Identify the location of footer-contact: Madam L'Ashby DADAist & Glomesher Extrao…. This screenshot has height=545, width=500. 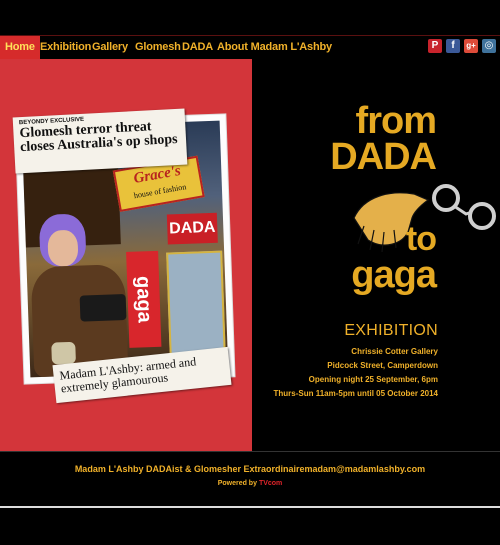
(250, 469).